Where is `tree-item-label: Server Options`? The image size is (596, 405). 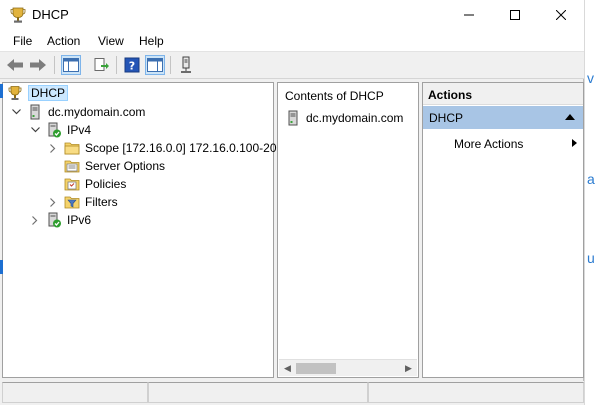 tree-item-label: Server Options is located at coordinates (125, 166).